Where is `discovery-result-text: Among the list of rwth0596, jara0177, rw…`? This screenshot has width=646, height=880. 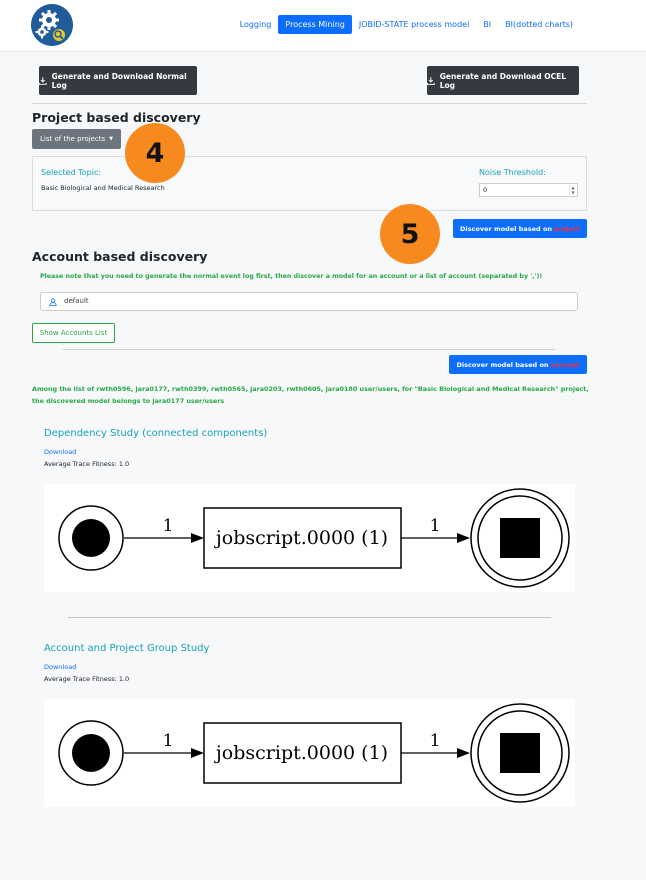 discovery-result-text: Among the list of rwth0596, jara0177, rw… is located at coordinates (310, 395).